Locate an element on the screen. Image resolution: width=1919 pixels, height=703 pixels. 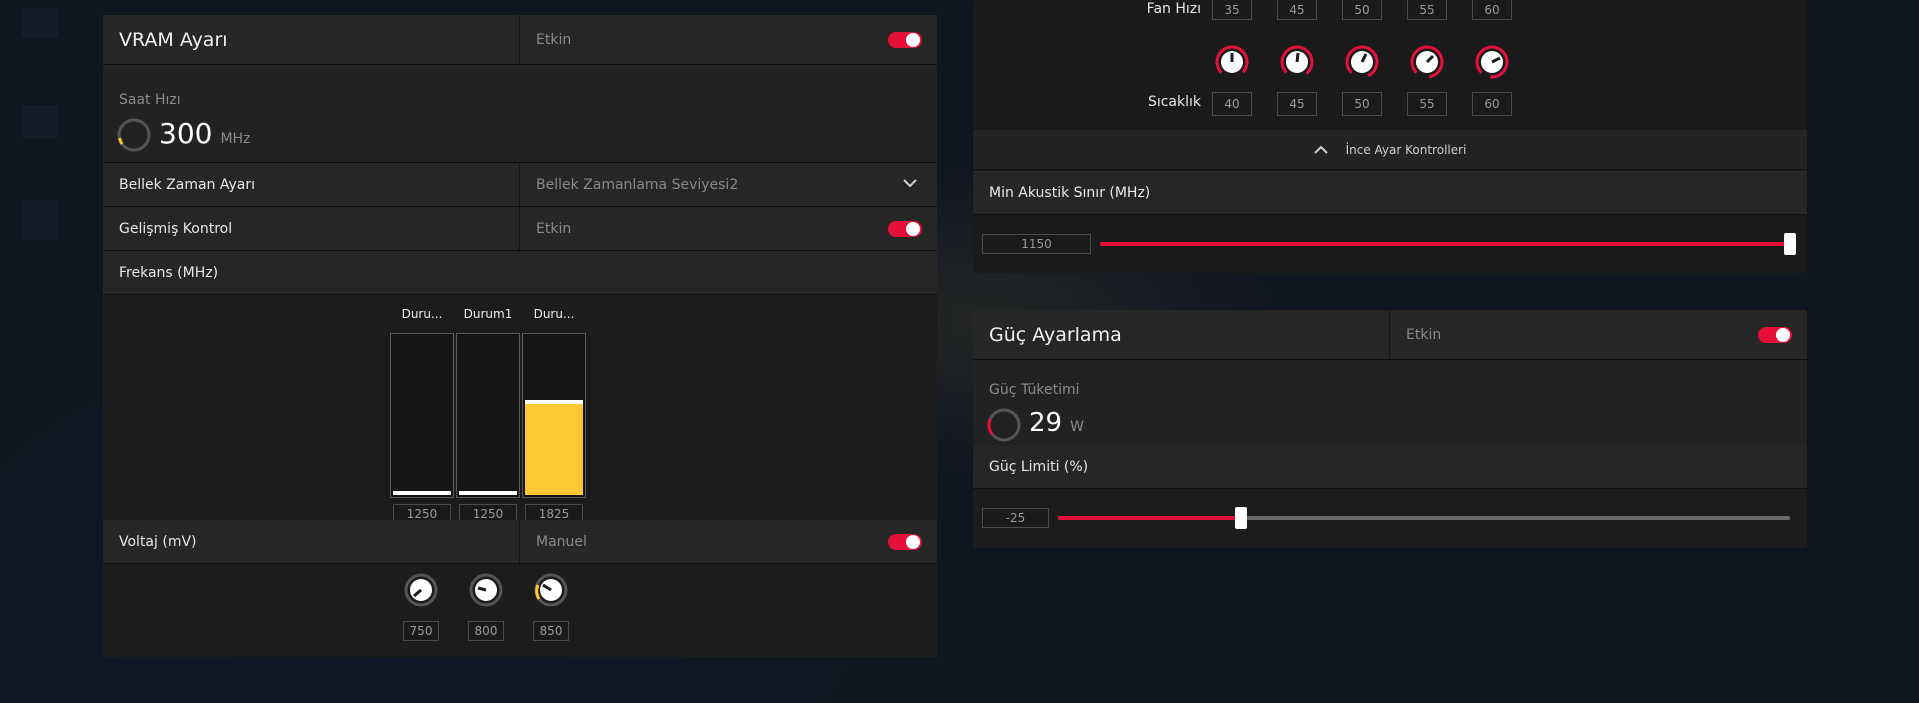
temperature-2: 50 is located at coordinates (1362, 104).